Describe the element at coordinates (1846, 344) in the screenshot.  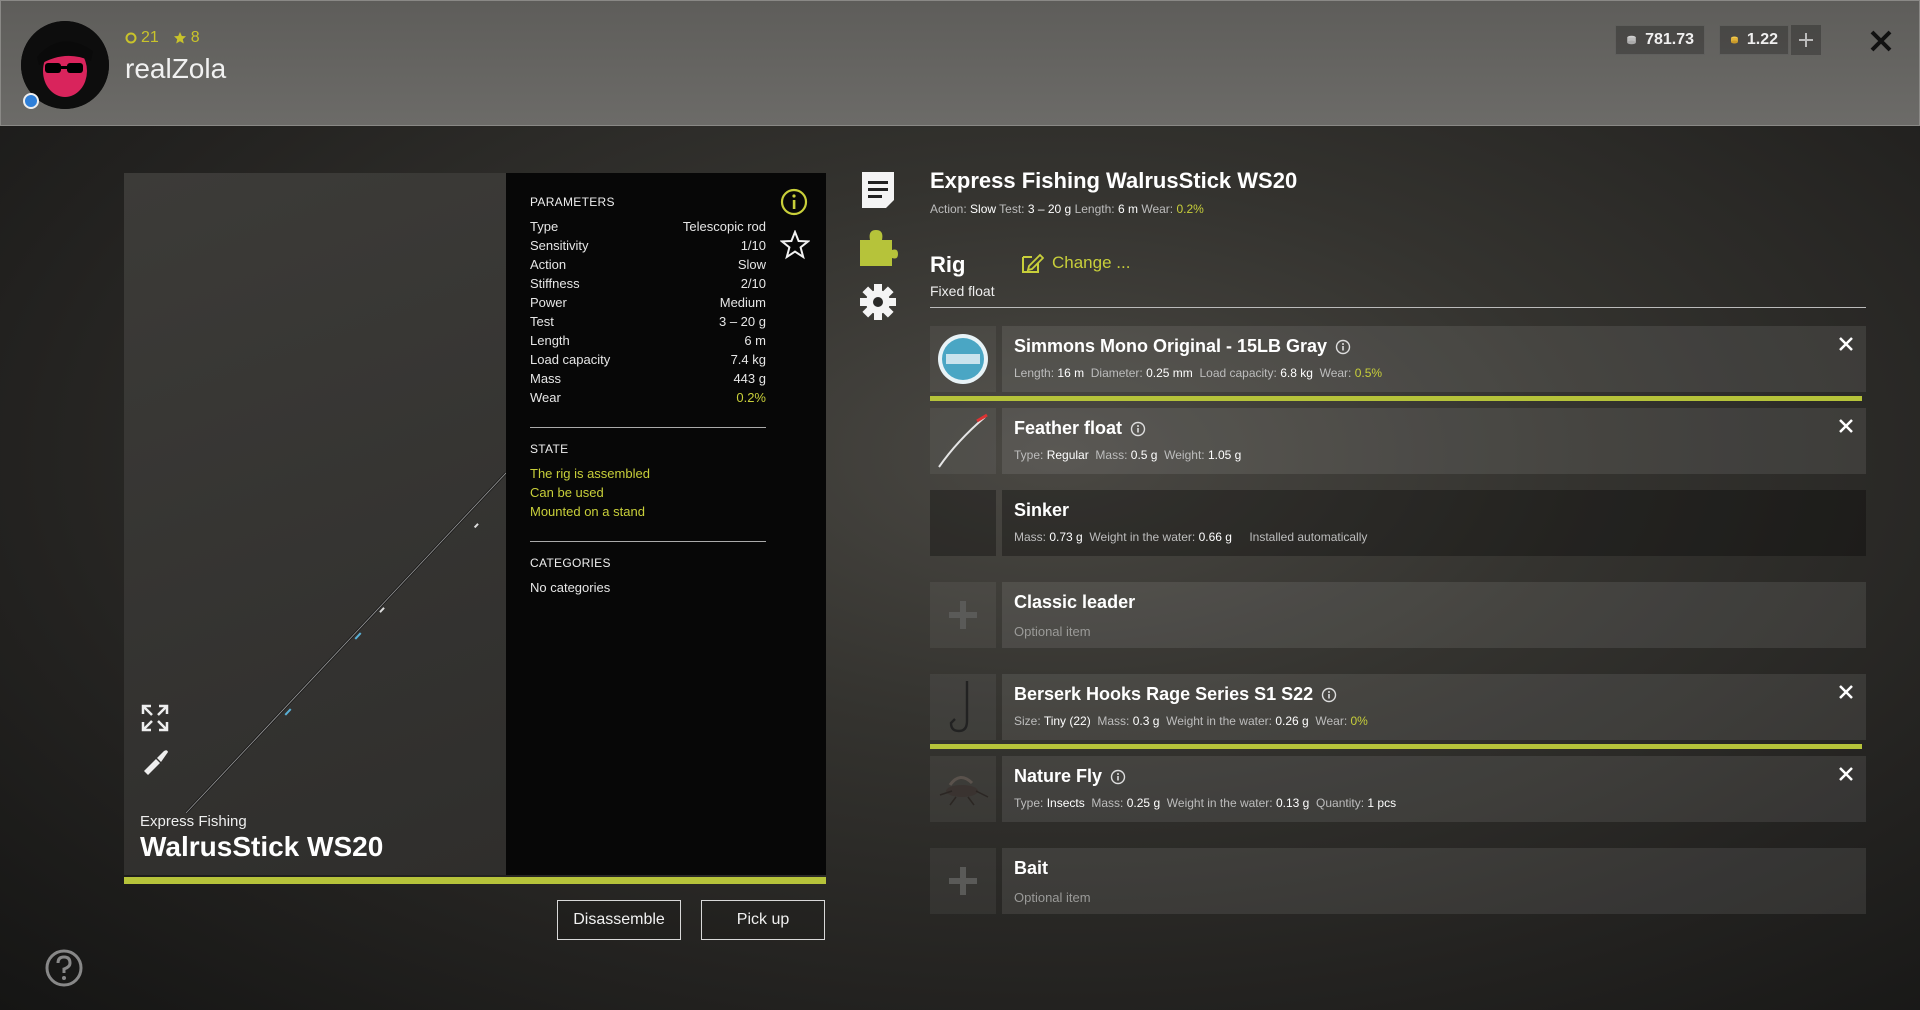
I see `remove-line-icon` at that location.